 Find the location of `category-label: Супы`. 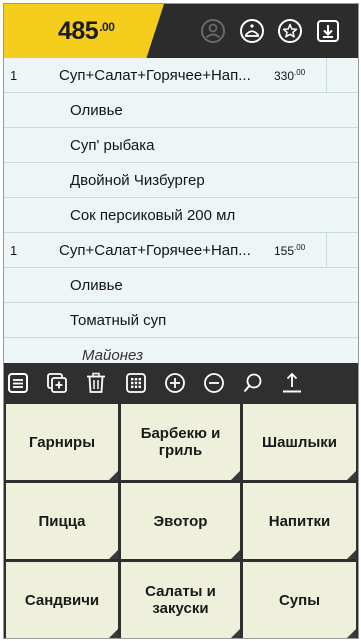

category-label: Супы is located at coordinates (299, 600).